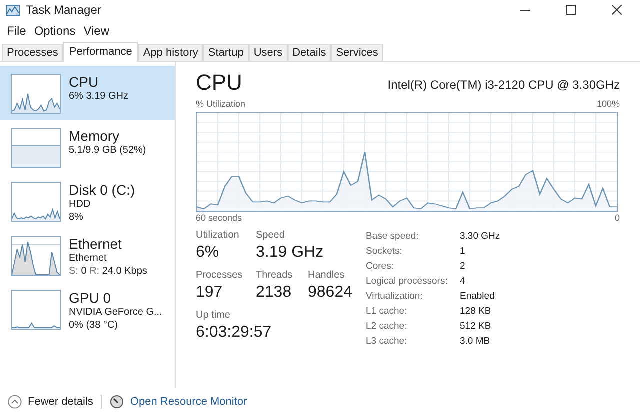 The width and height of the screenshot is (640, 416). What do you see at coordinates (219, 83) in the screenshot?
I see `detail-title: CPU` at bounding box center [219, 83].